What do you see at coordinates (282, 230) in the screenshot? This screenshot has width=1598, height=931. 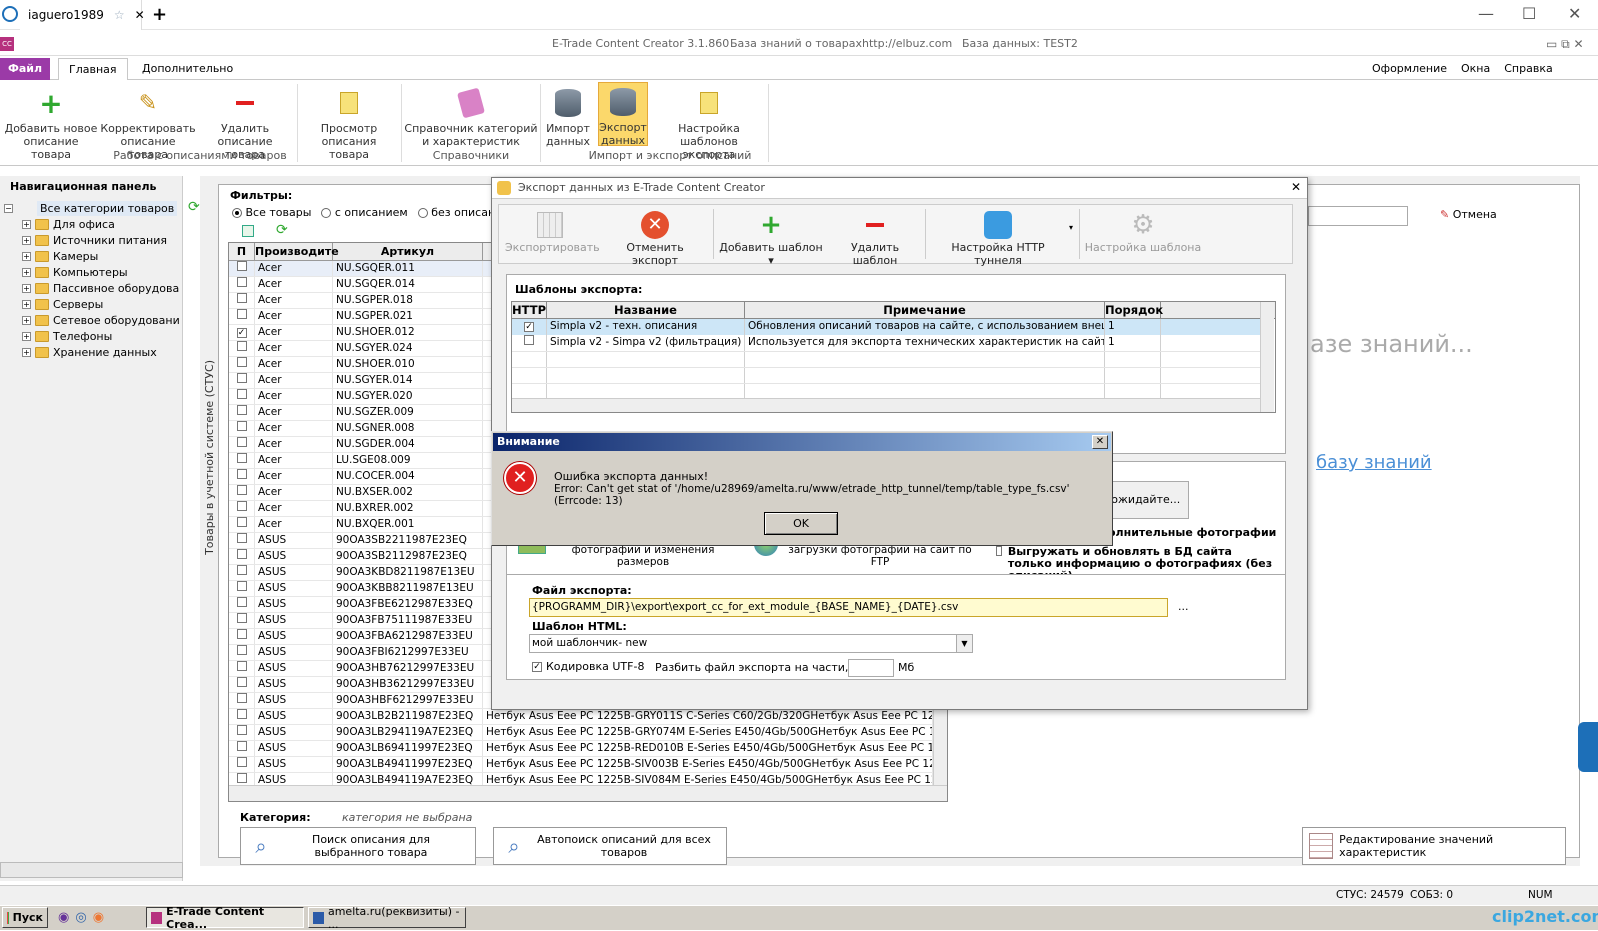 I see `reload-icon: ⟳` at bounding box center [282, 230].